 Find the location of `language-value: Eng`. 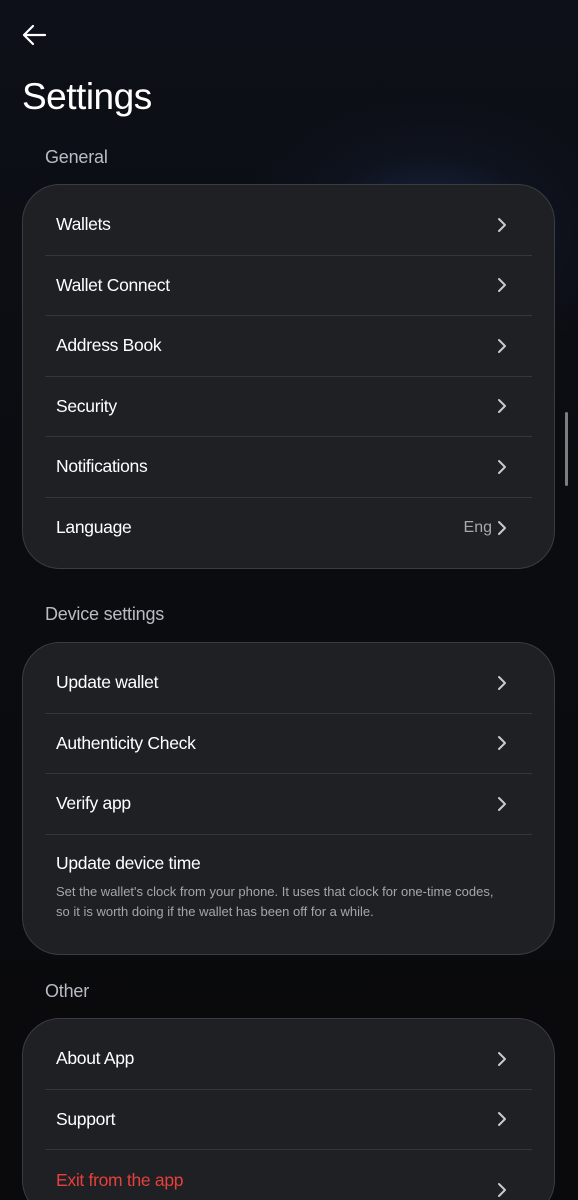

language-value: Eng is located at coordinates (477, 527).